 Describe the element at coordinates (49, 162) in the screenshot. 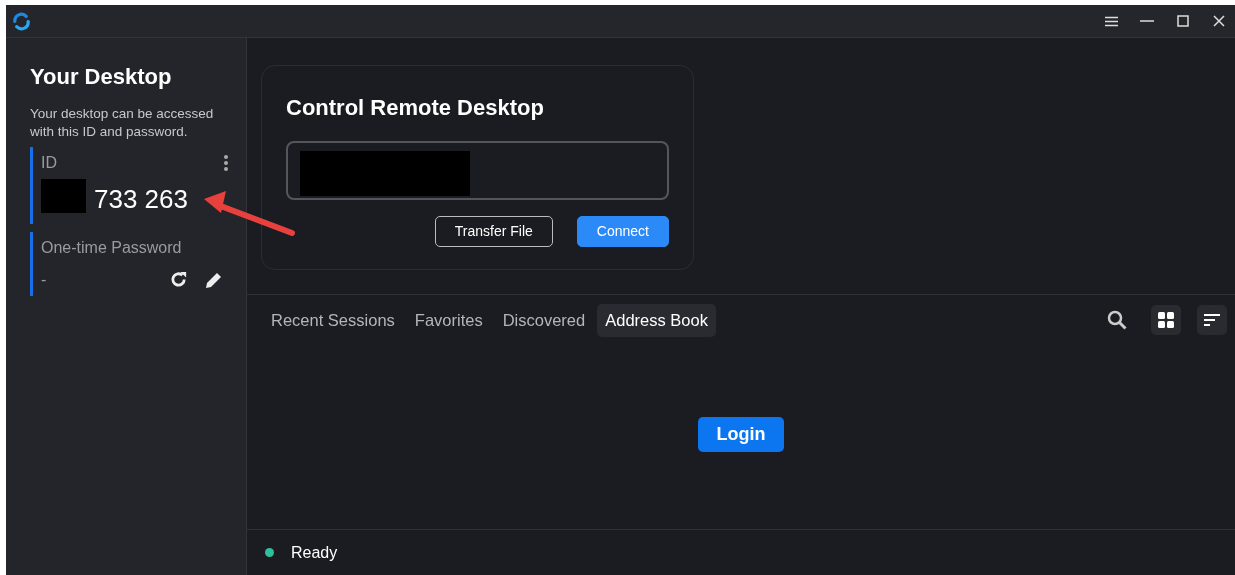

I see `field-label: ID` at that location.